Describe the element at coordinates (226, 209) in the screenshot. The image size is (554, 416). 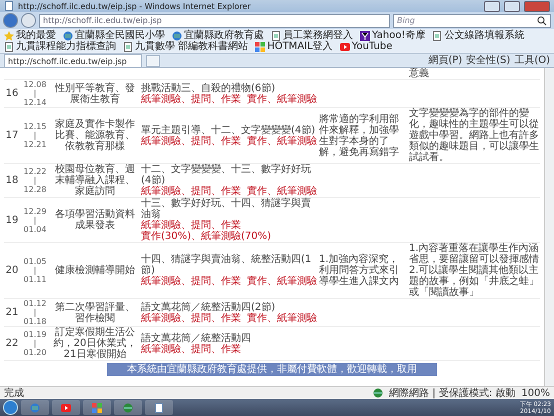
I see `lesson-text: 十三、數字好好玩、十四、猜謎字與賣油翁` at that location.